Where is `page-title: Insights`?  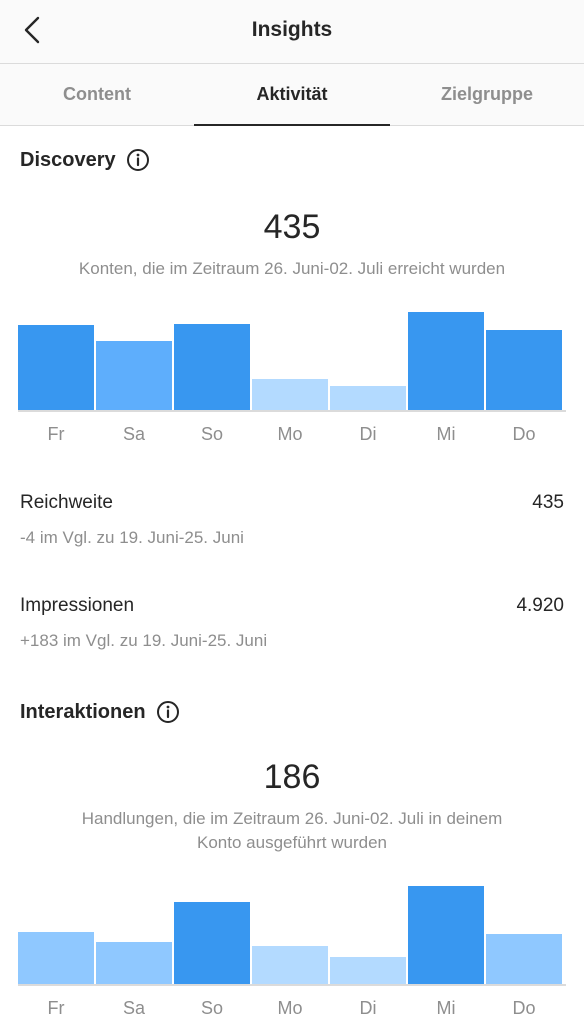 page-title: Insights is located at coordinates (292, 29).